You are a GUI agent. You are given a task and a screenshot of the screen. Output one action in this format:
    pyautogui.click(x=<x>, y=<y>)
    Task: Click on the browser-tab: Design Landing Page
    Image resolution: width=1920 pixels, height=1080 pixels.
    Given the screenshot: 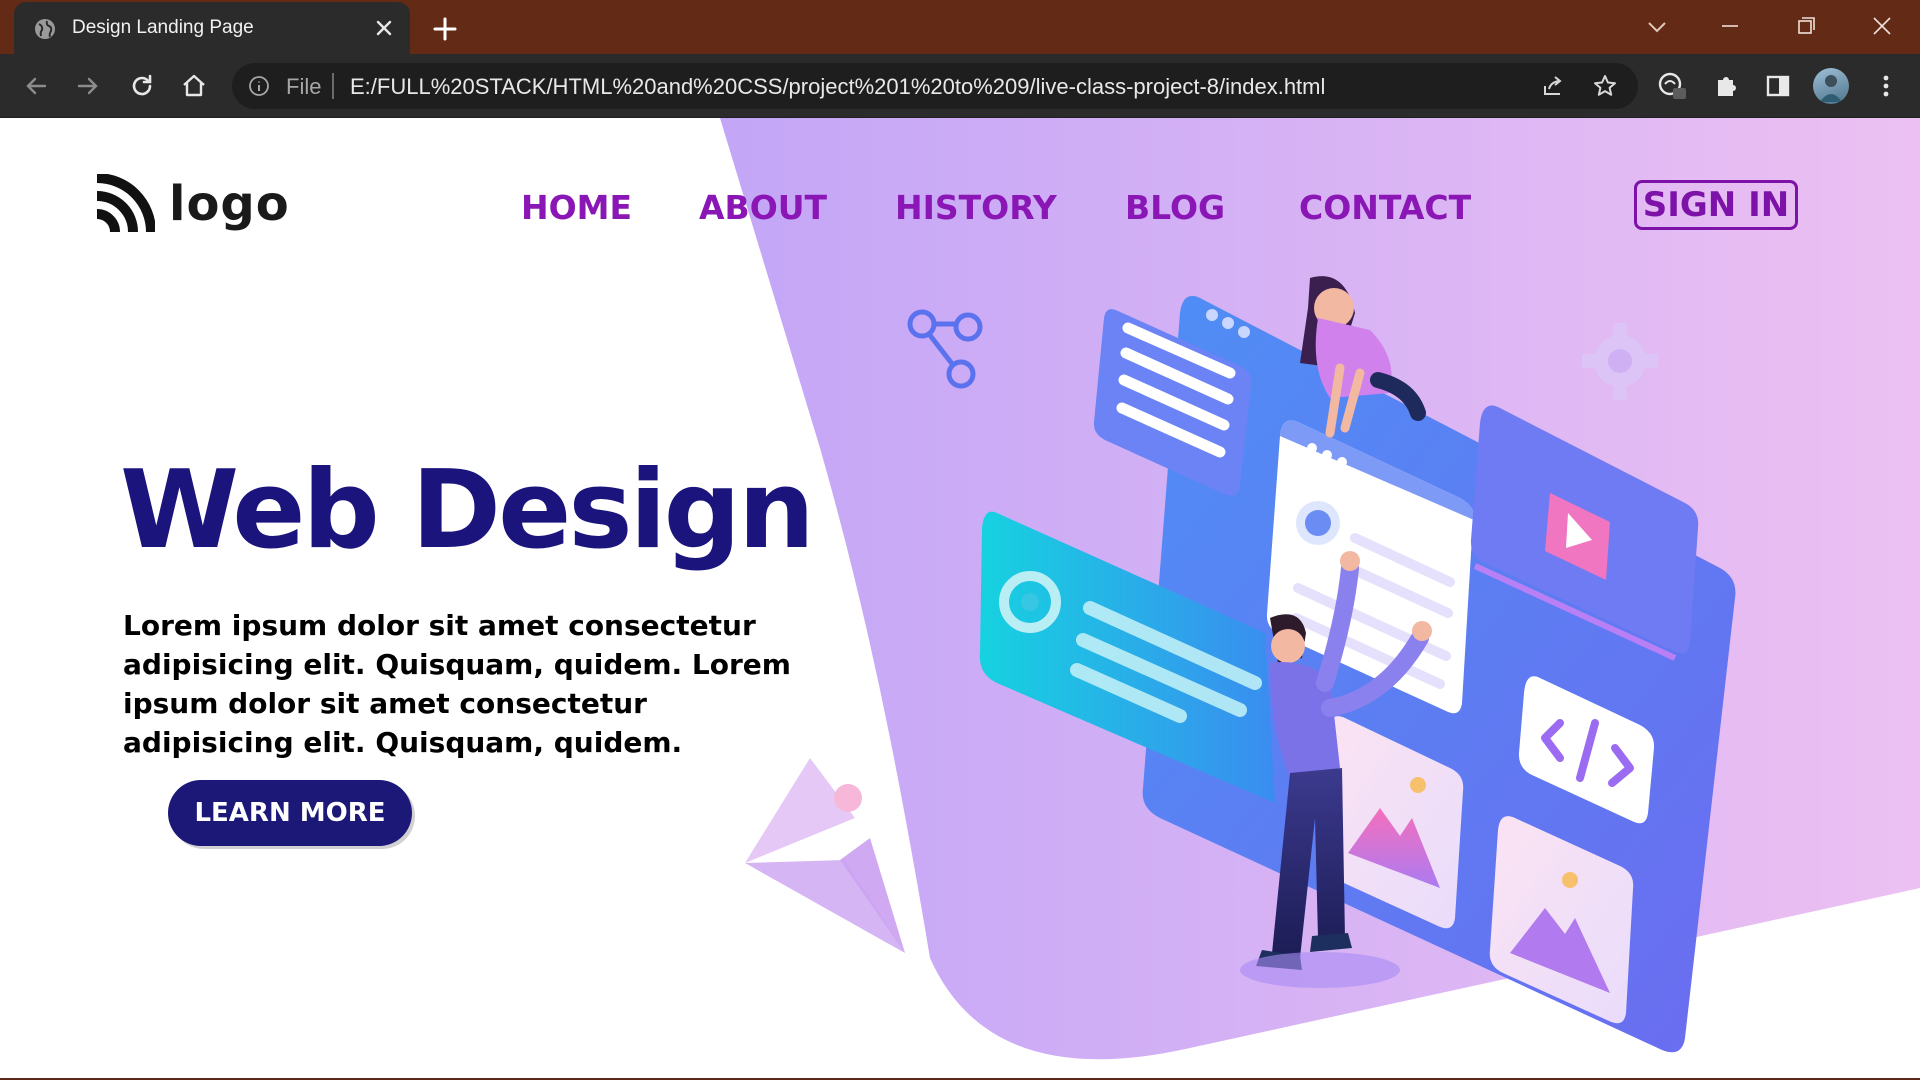 What is the action you would take?
    pyautogui.click(x=212, y=28)
    